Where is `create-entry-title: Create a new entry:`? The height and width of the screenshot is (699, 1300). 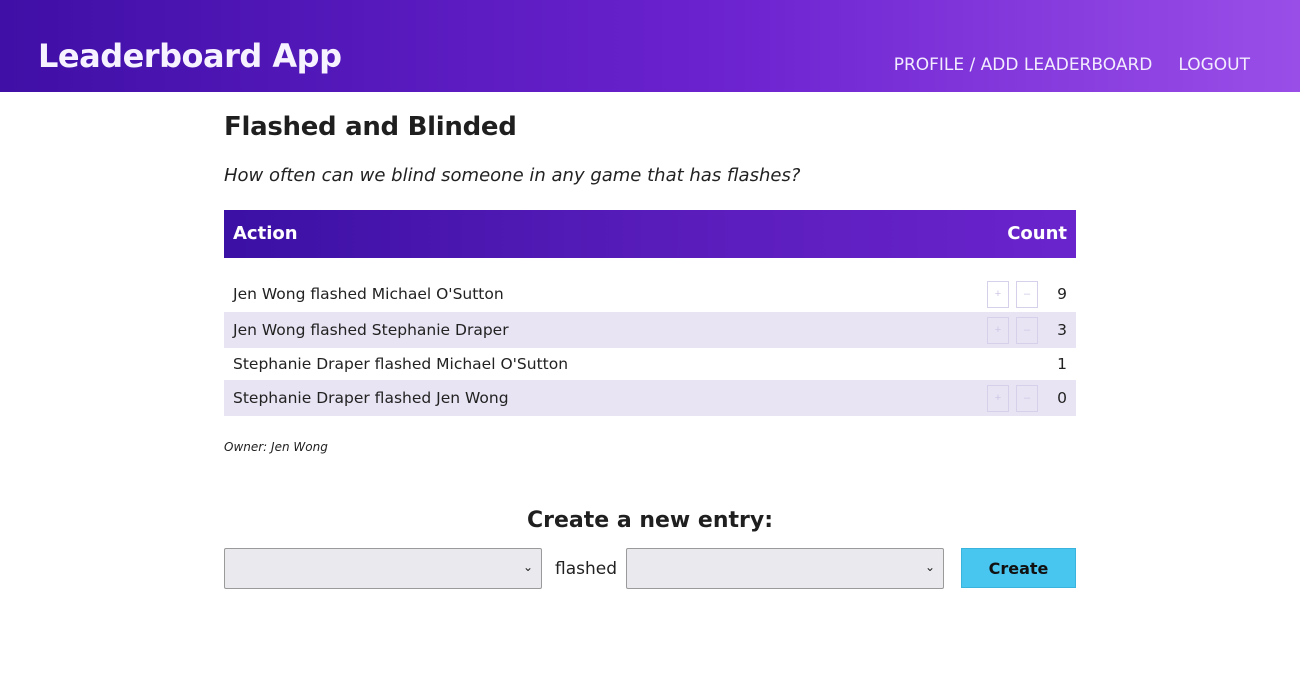
create-entry-title: Create a new entry: is located at coordinates (650, 520).